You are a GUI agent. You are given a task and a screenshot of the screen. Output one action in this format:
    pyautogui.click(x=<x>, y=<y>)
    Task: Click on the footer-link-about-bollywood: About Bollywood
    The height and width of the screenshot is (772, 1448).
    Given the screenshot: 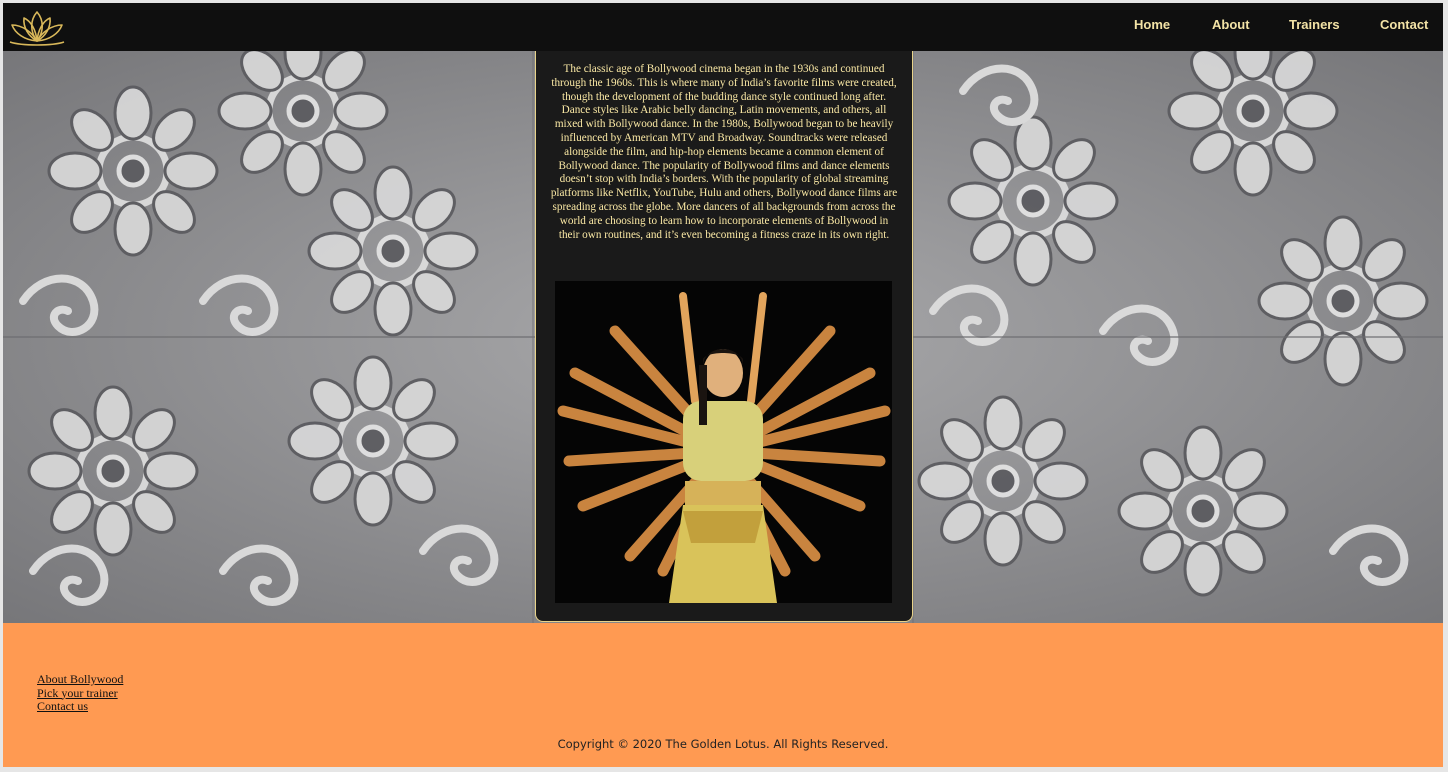 What is the action you would take?
    pyautogui.click(x=80, y=679)
    